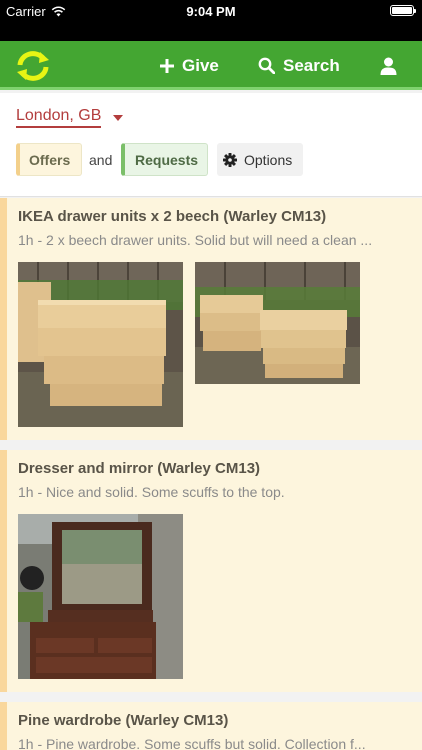 The height and width of the screenshot is (750, 422). Describe the element at coordinates (268, 159) in the screenshot. I see `options-label: Options` at that location.